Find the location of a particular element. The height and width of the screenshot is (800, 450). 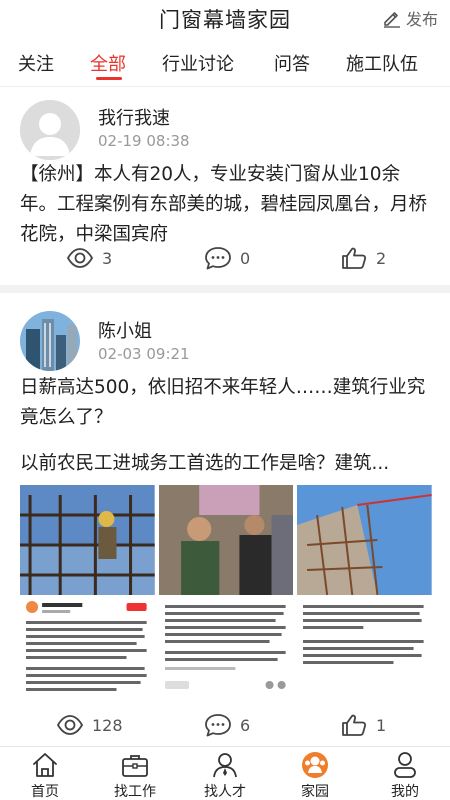

nav-find-talent: 找人才 is located at coordinates (225, 775).